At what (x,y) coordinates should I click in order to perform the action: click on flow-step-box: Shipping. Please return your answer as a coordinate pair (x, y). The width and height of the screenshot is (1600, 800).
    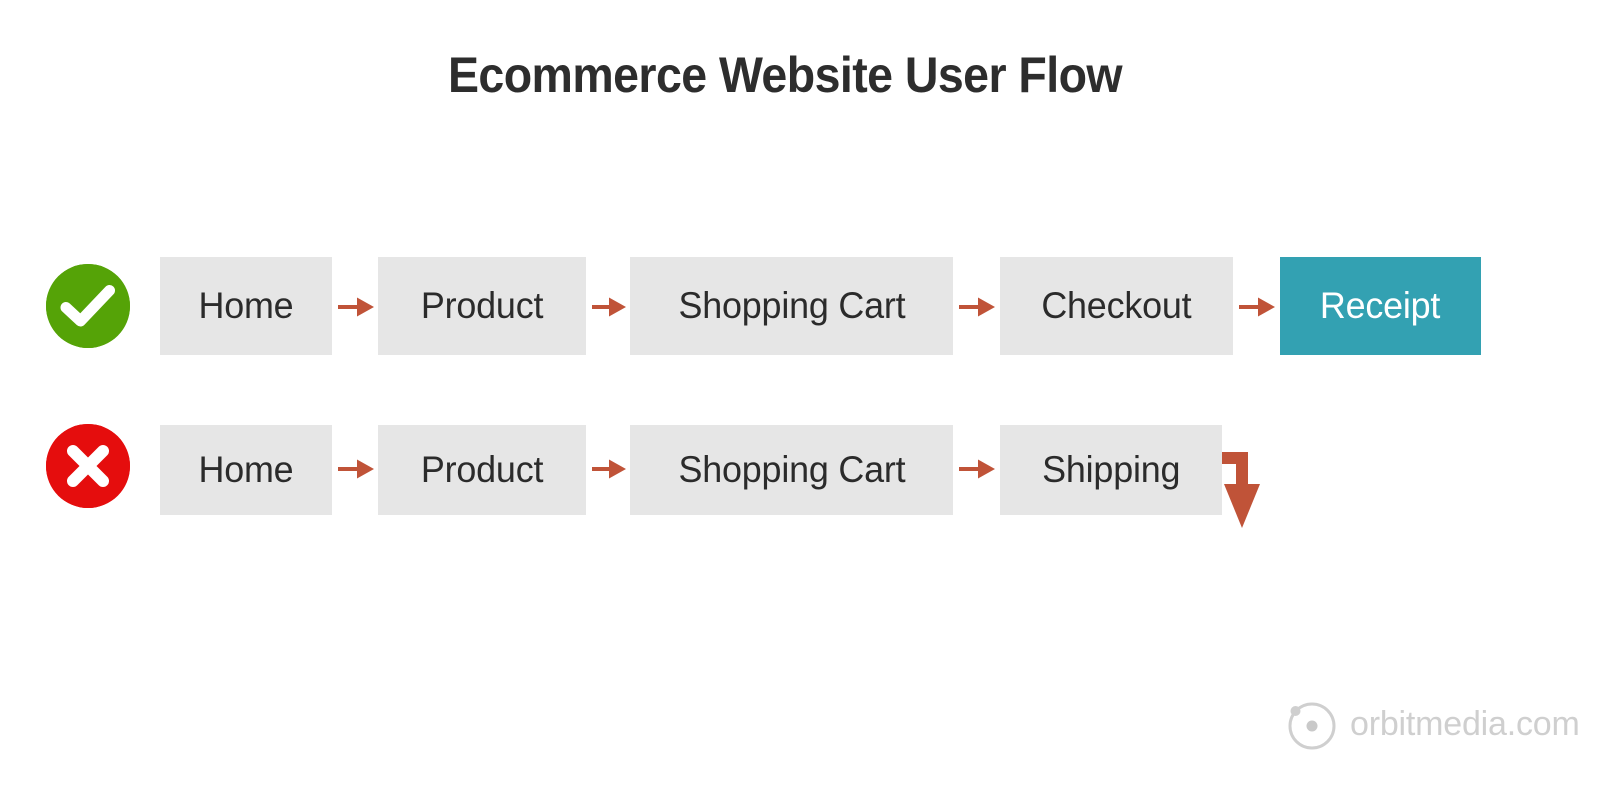
    Looking at the image, I should click on (1111, 470).